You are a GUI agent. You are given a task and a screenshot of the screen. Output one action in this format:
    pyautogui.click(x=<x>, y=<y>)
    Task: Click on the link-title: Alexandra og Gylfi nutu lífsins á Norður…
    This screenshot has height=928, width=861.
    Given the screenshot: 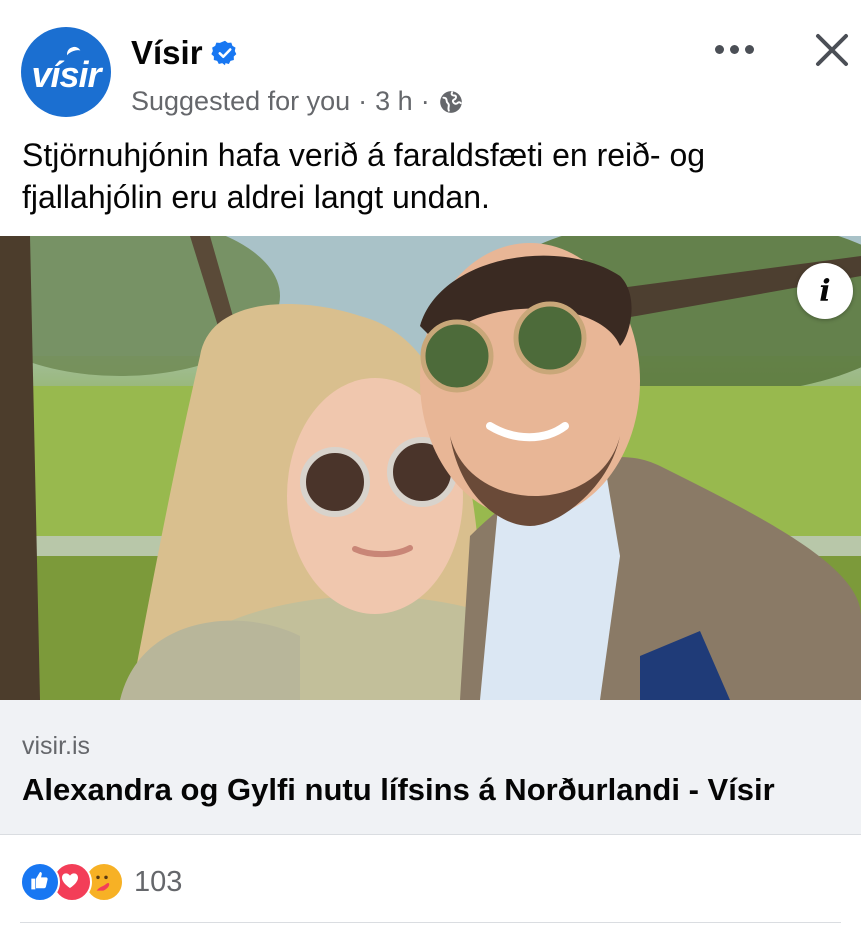 What is the action you would take?
    pyautogui.click(x=398, y=790)
    